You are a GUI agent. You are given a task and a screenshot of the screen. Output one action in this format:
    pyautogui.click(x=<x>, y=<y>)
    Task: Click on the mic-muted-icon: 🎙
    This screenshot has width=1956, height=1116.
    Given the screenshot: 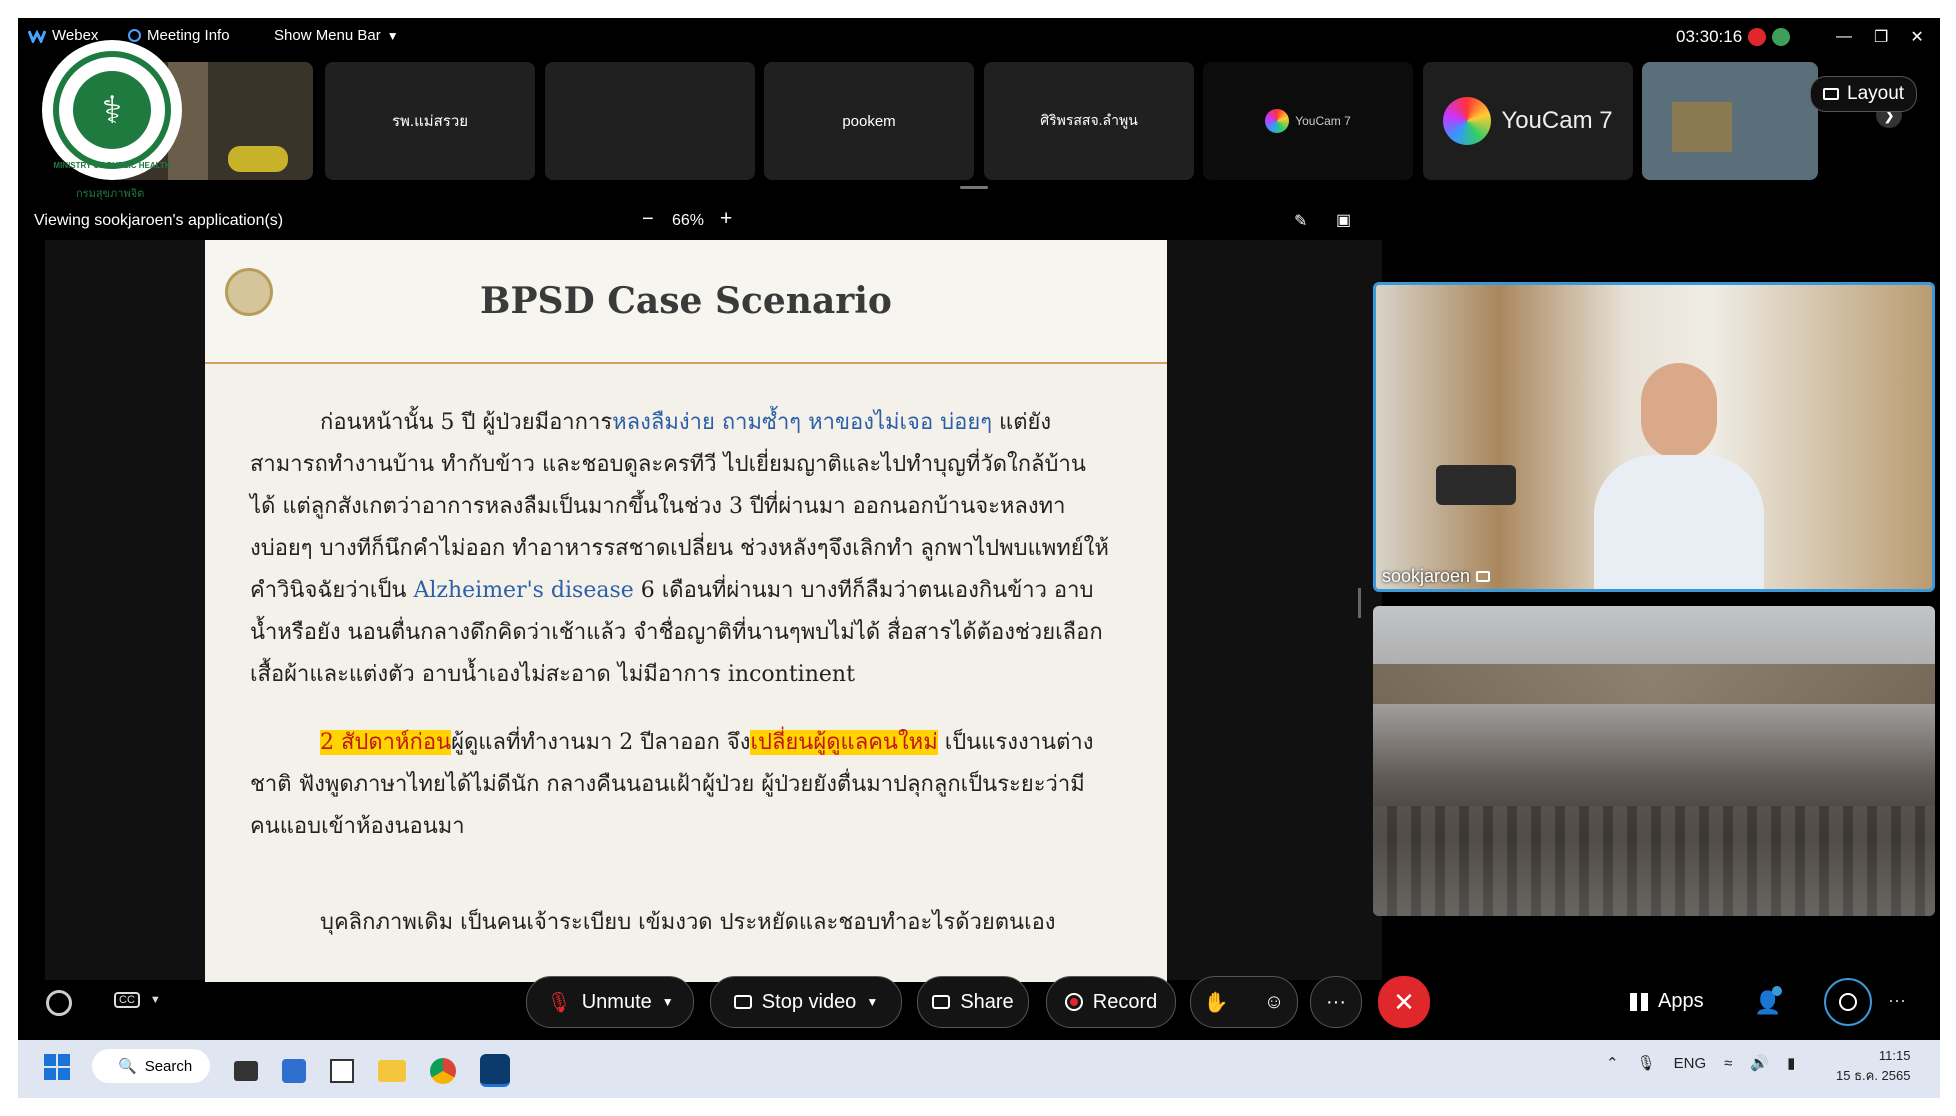 What is the action you would take?
    pyautogui.click(x=1646, y=1063)
    